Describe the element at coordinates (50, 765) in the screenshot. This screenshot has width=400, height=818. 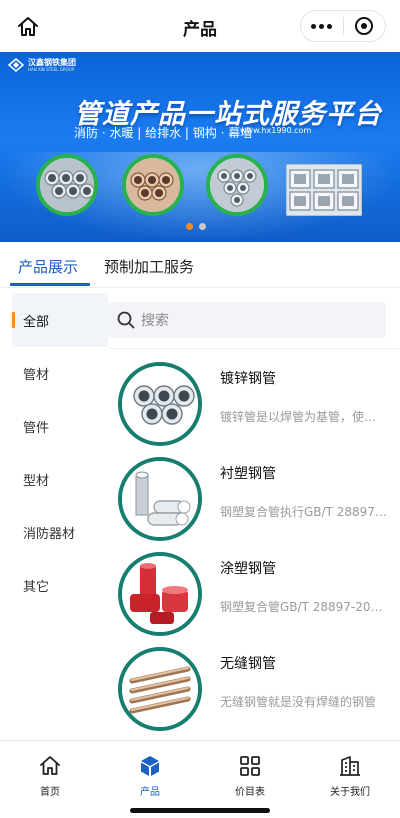
I see `home-icon` at that location.